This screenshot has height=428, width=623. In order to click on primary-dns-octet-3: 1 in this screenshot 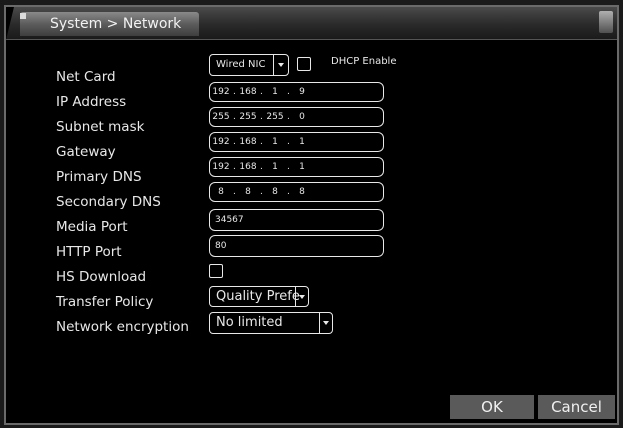, I will do `click(275, 167)`.